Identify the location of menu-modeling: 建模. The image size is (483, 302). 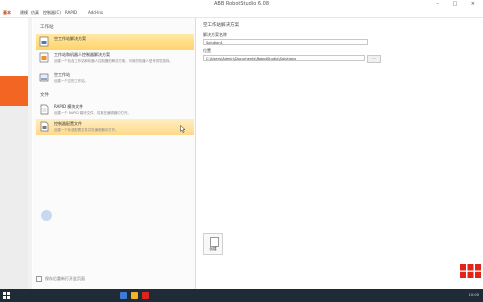
(24, 12).